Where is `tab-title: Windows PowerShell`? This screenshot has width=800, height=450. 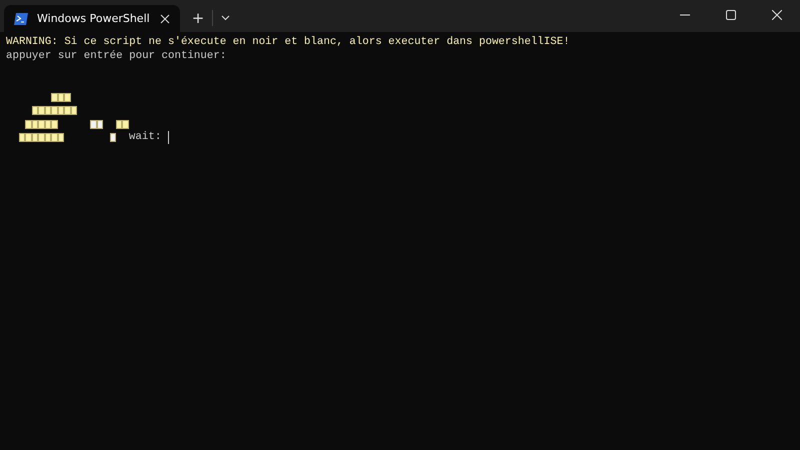 tab-title: Windows PowerShell is located at coordinates (94, 18).